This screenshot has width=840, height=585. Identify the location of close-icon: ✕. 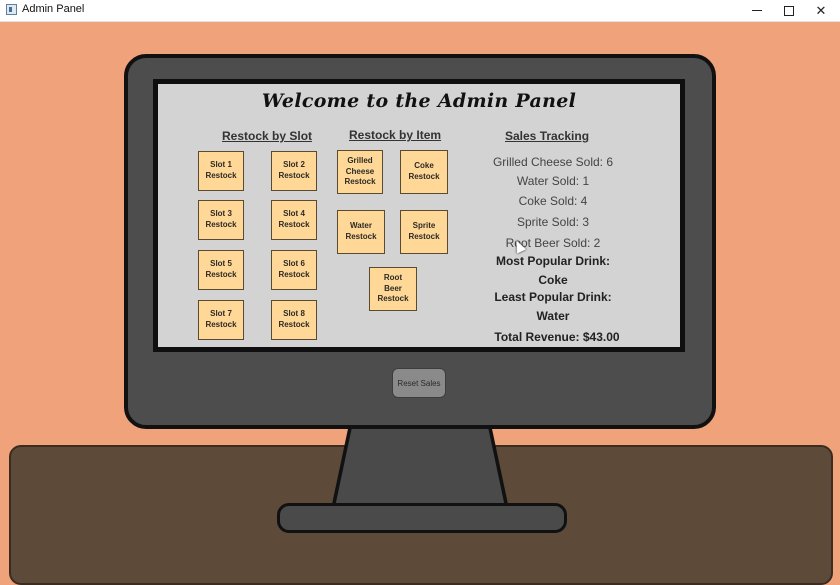
(821, 10).